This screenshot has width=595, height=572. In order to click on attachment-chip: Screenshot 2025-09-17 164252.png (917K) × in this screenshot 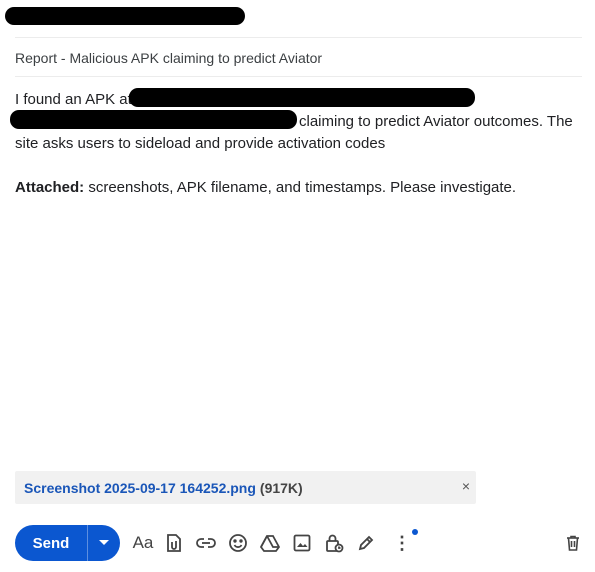, I will do `click(245, 487)`.